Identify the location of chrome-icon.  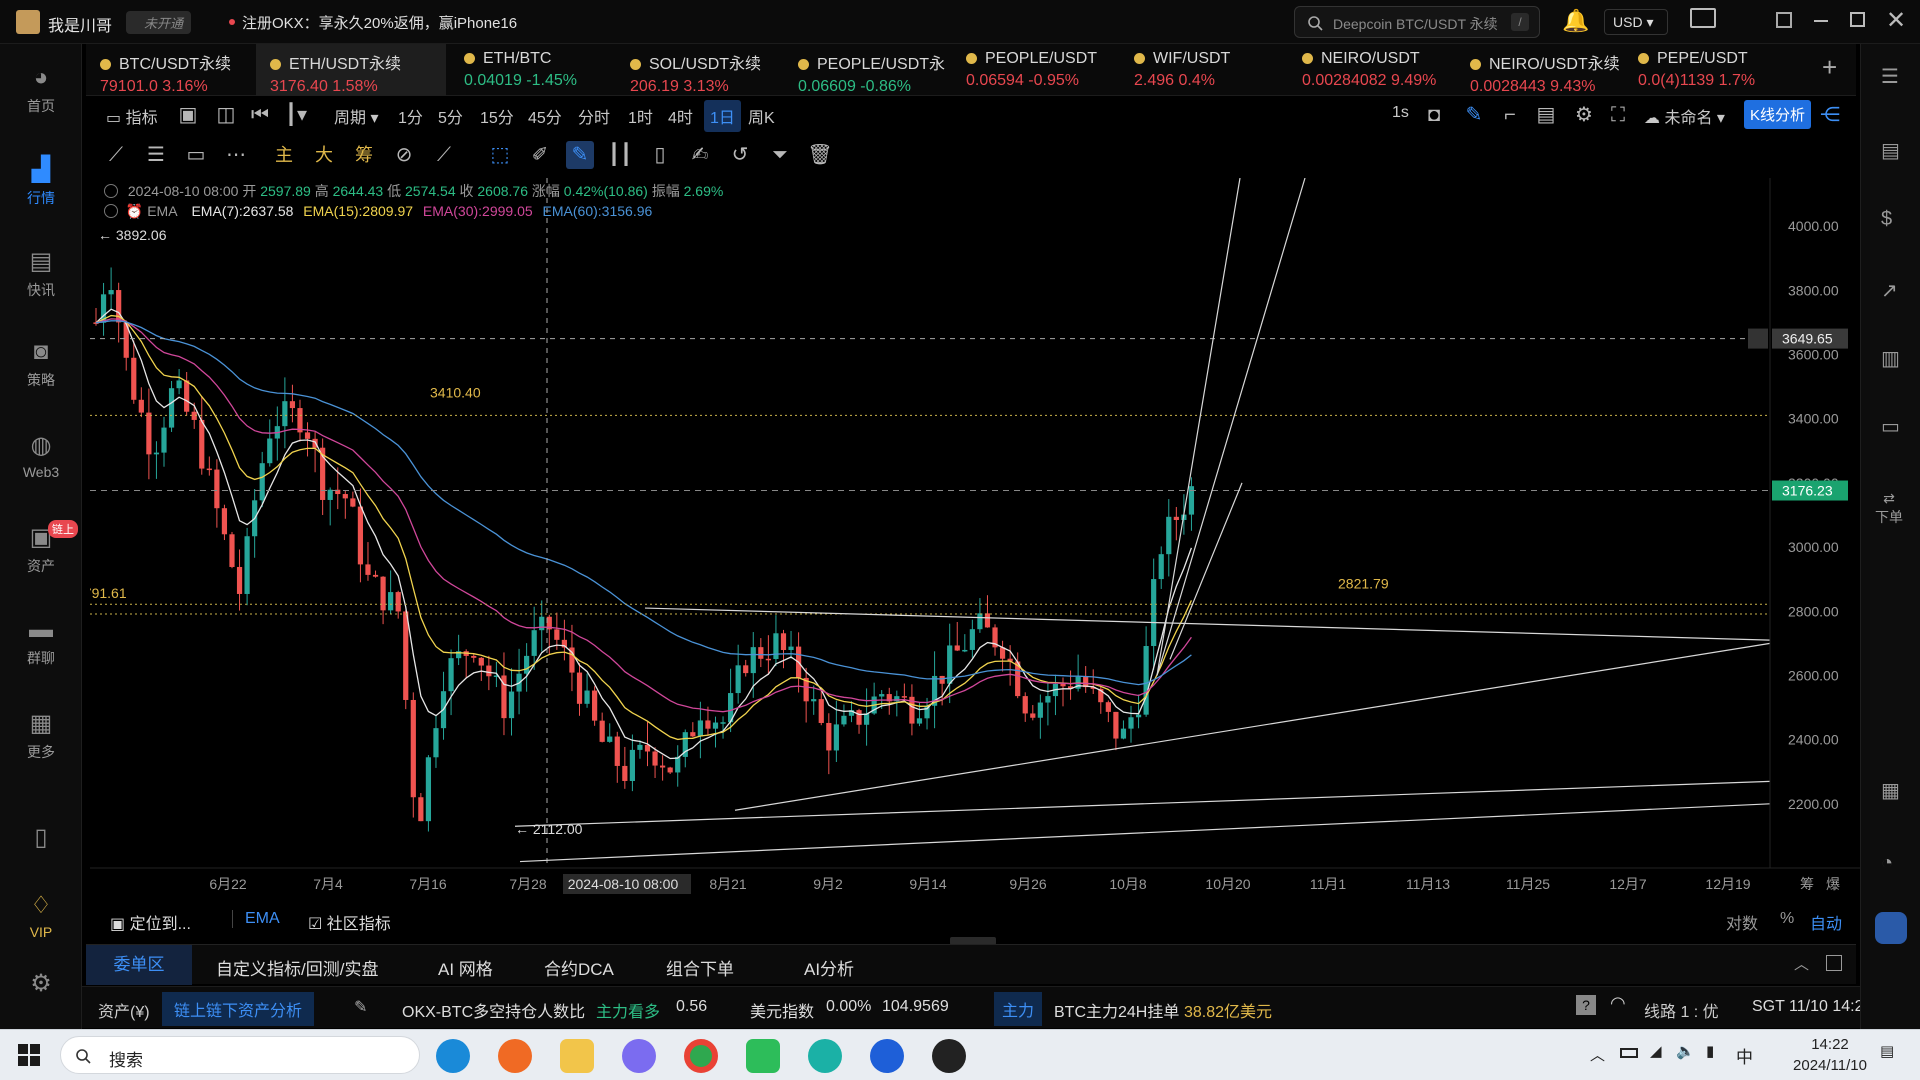
(701, 1056).